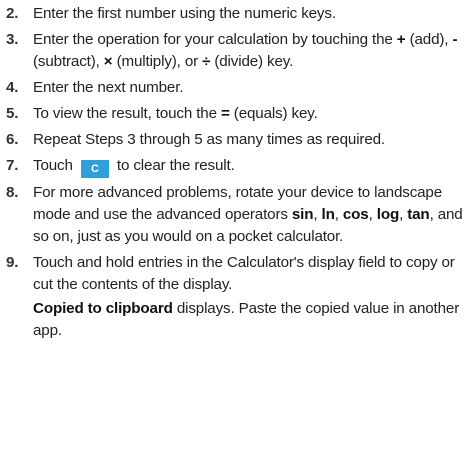 The height and width of the screenshot is (456, 473). What do you see at coordinates (12, 262) in the screenshot?
I see `step-number: 9.` at bounding box center [12, 262].